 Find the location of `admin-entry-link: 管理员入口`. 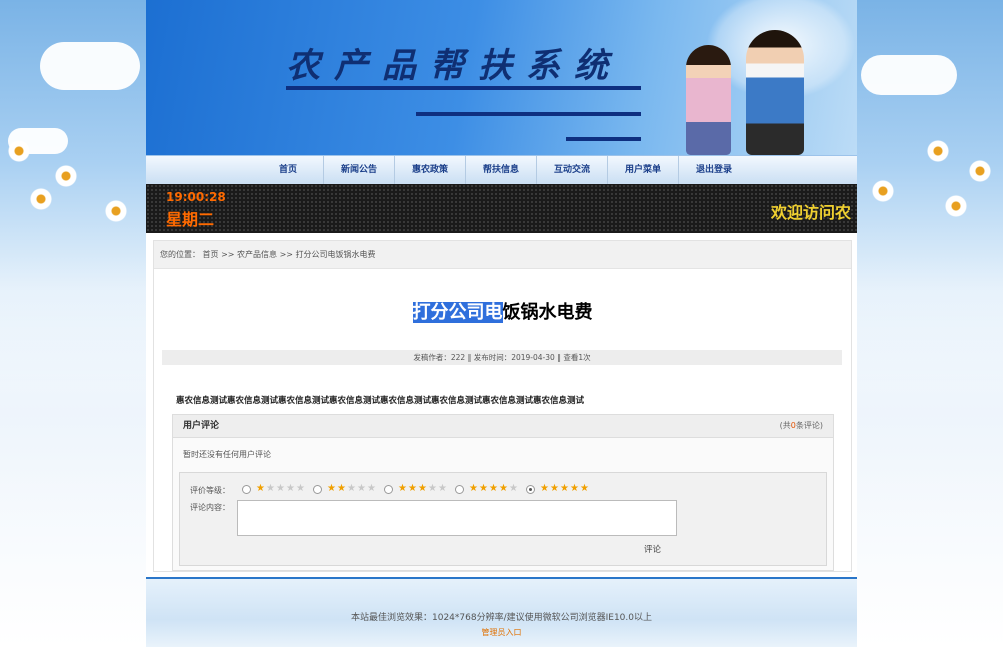

admin-entry-link: 管理员入口 is located at coordinates (501, 632).